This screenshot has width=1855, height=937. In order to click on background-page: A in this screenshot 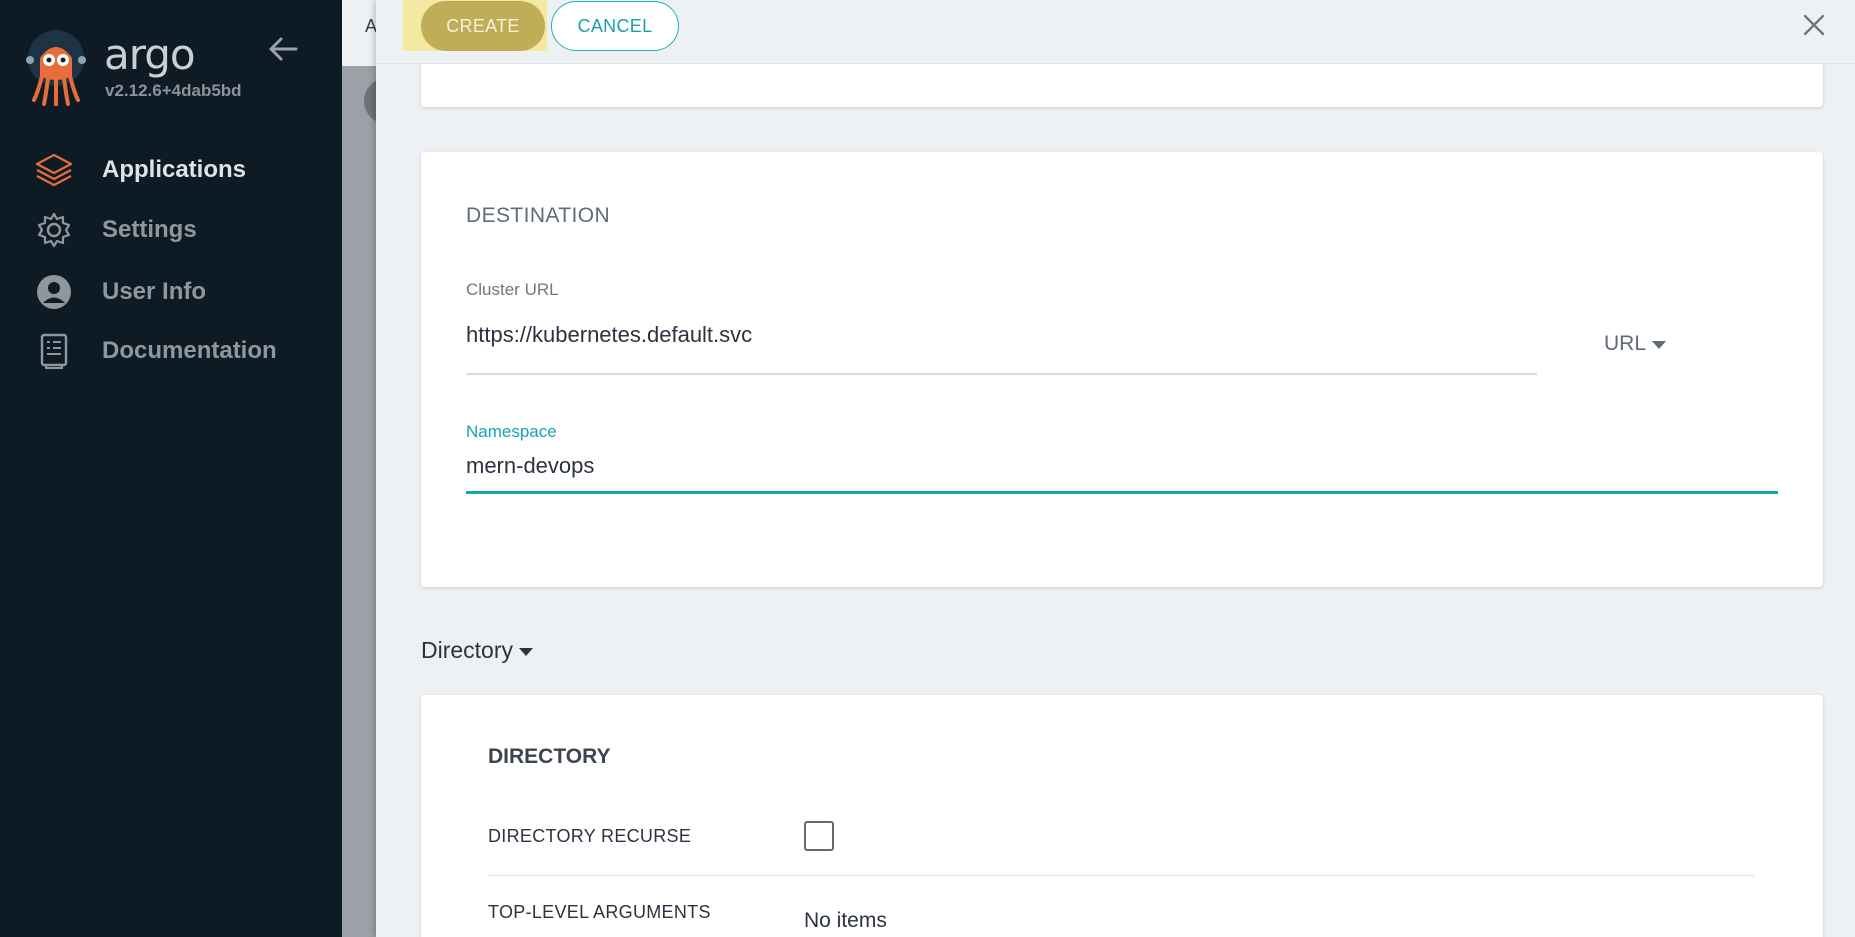, I will do `click(376, 468)`.